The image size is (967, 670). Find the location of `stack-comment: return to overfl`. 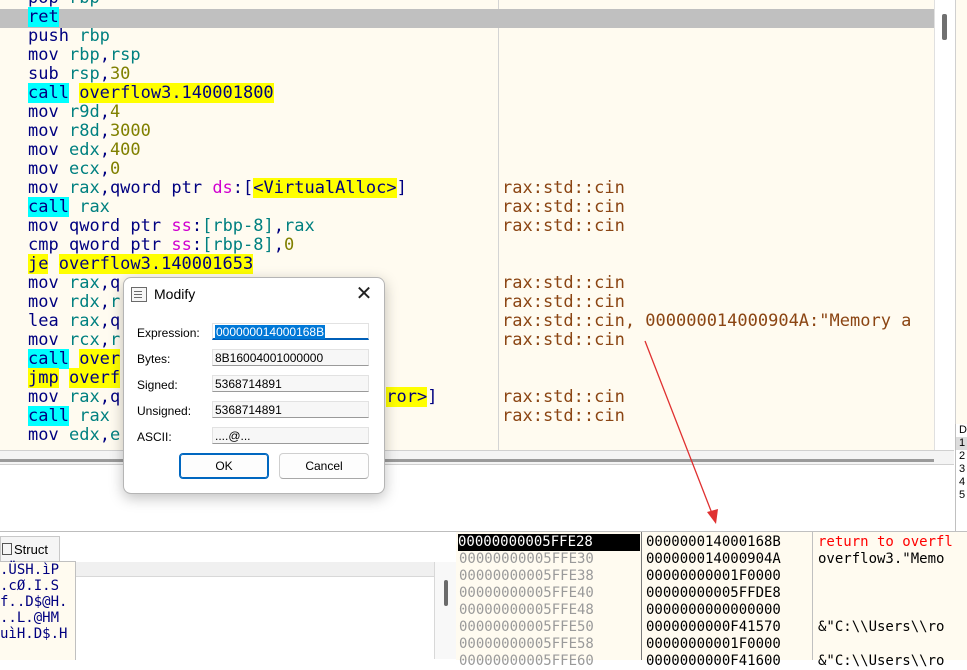

stack-comment: return to overfl is located at coordinates (885, 542).